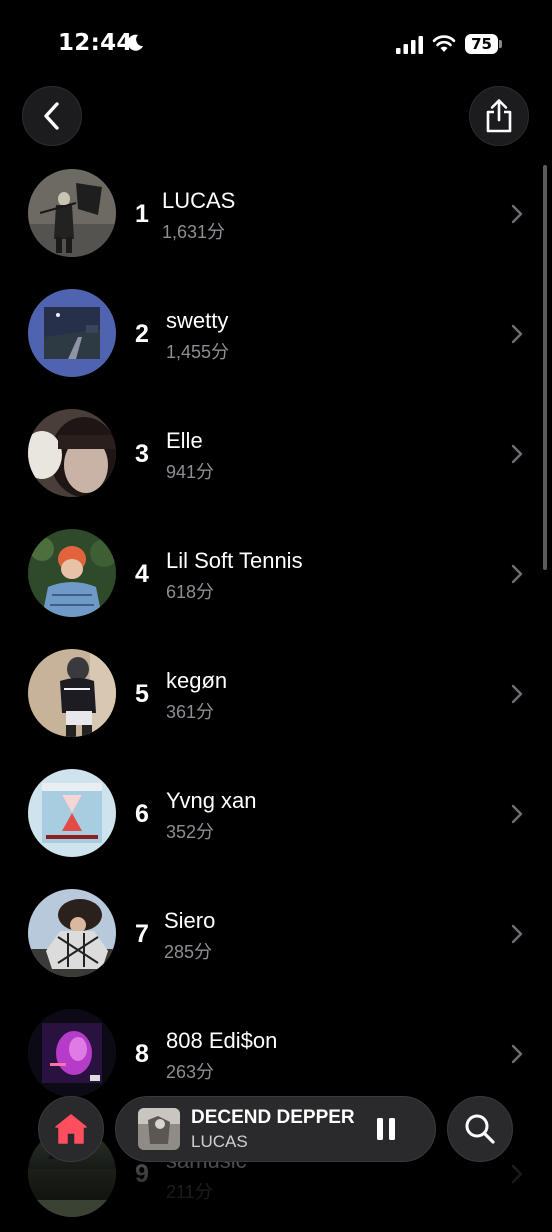  What do you see at coordinates (184, 440) in the screenshot?
I see `artist-name: Elle` at bounding box center [184, 440].